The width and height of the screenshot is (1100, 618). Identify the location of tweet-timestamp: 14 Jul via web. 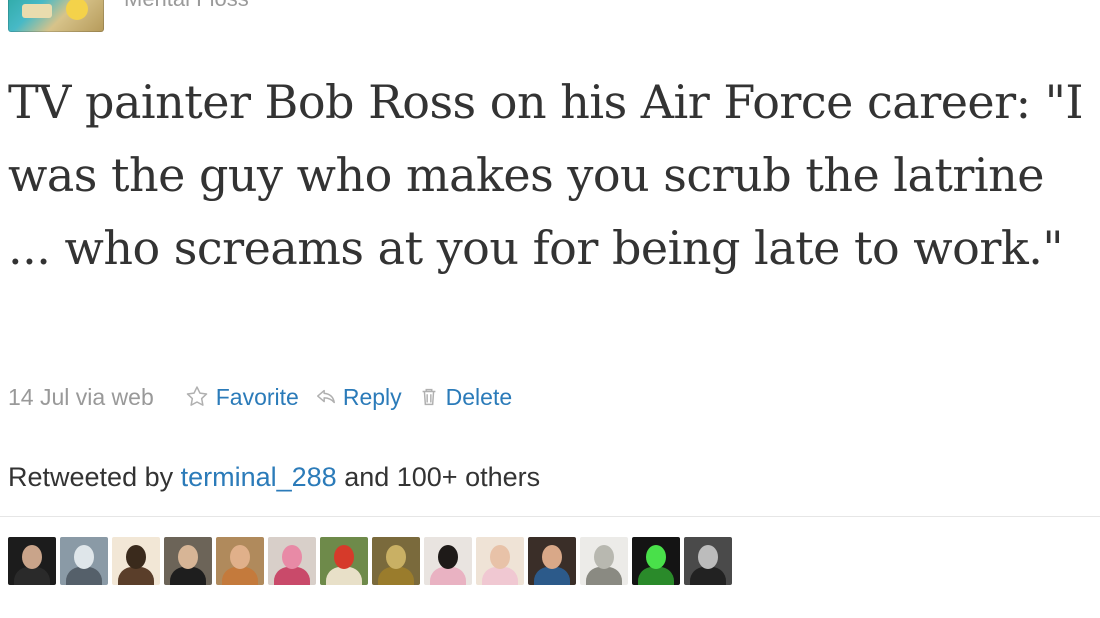
(81, 397).